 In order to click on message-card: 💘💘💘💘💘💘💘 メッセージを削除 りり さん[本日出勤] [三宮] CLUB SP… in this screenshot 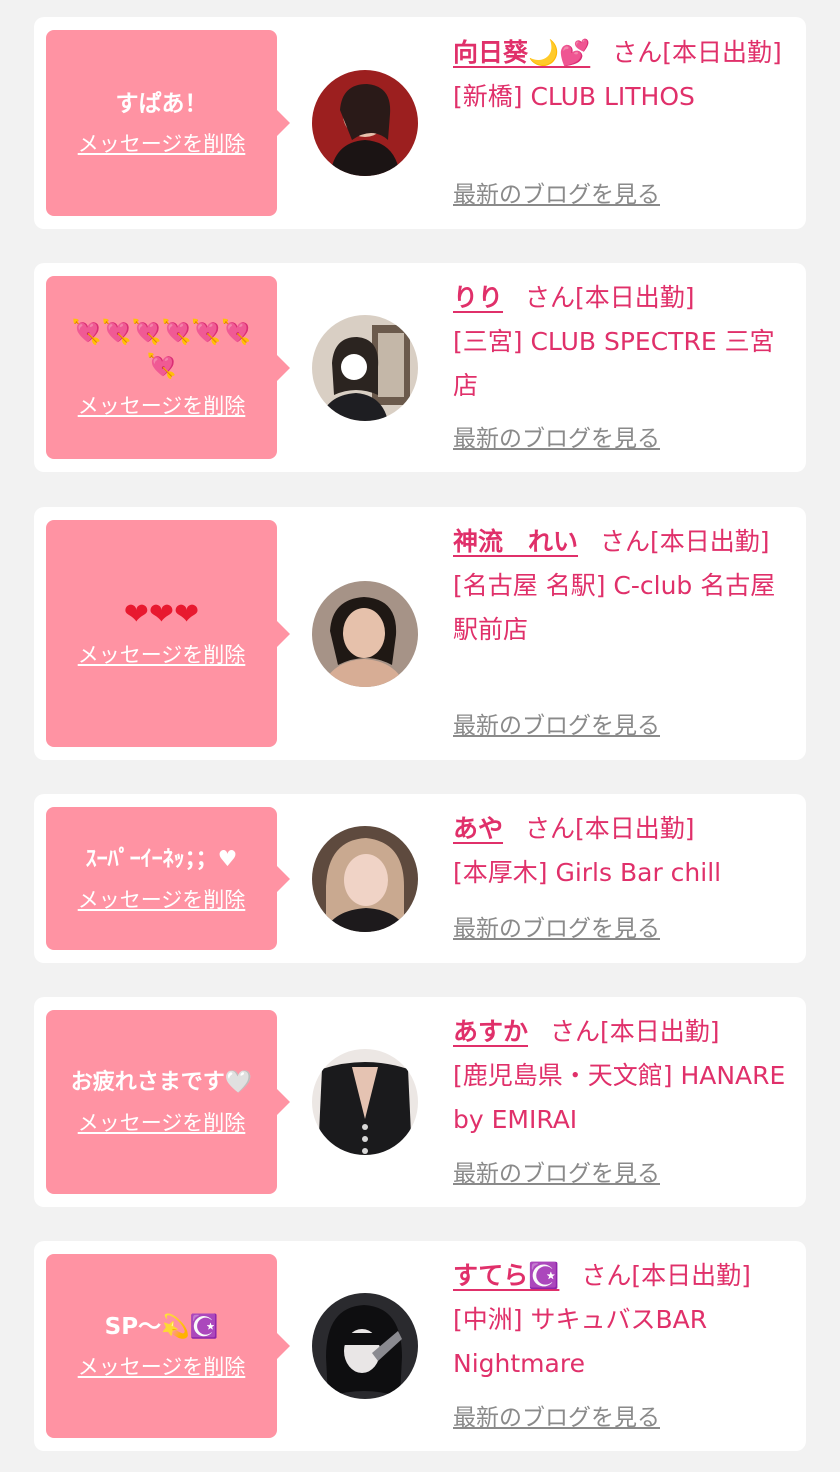, I will do `click(420, 367)`.